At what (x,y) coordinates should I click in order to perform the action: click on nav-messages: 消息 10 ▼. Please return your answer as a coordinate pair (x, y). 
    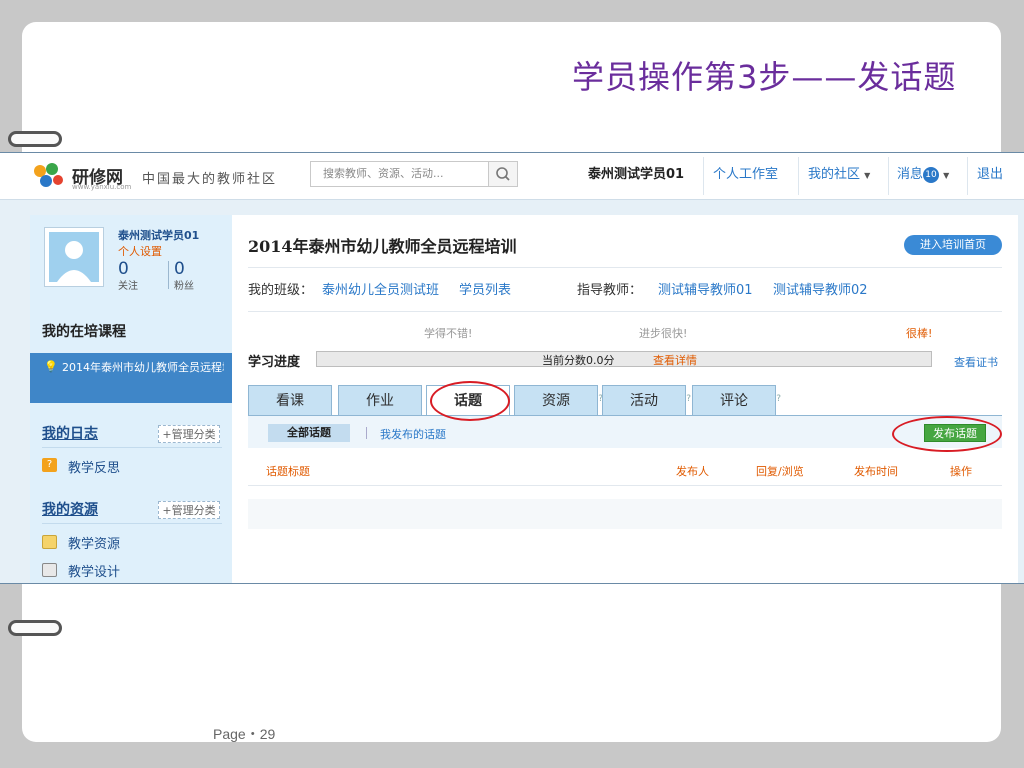
    Looking at the image, I should click on (923, 176).